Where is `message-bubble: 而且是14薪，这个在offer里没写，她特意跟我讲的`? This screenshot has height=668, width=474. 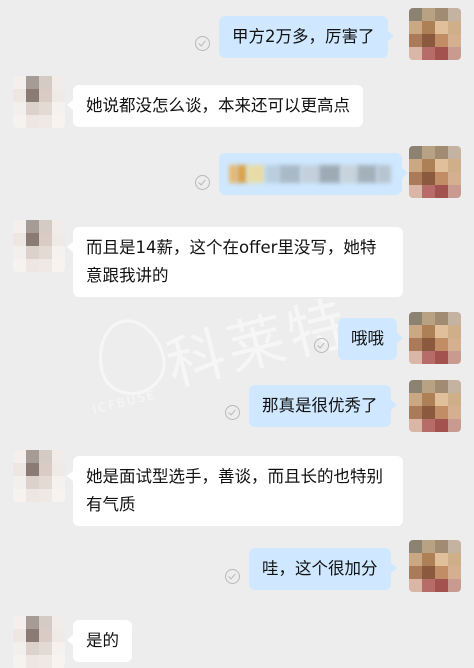 message-bubble: 而且是14薪，这个在offer里没写，她特意跟我讲的 is located at coordinates (235, 262).